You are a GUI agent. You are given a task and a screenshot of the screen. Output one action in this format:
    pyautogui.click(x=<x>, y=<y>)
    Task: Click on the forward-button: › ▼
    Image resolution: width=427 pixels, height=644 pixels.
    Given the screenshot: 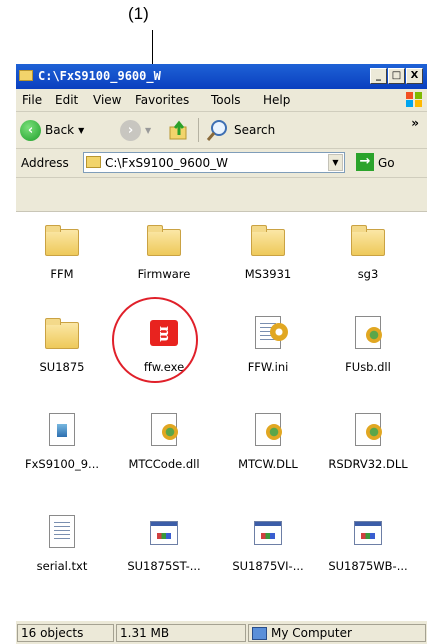 What is the action you would take?
    pyautogui.click(x=135, y=130)
    